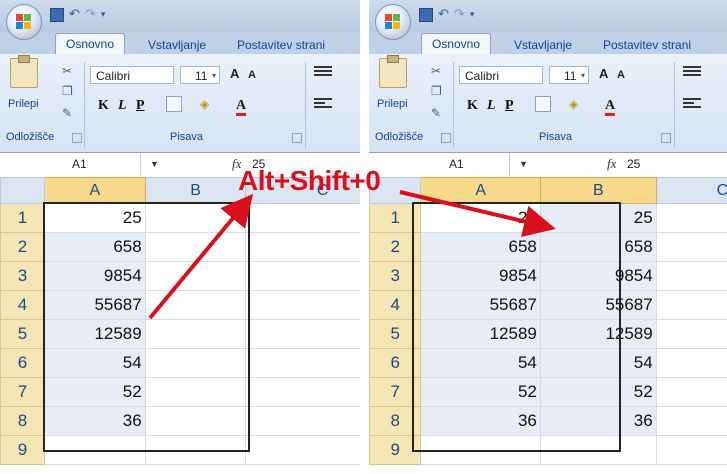 Image resolution: width=727 pixels, height=474 pixels. I want to click on tab-page-layout: Postavitev strani, so click(647, 45).